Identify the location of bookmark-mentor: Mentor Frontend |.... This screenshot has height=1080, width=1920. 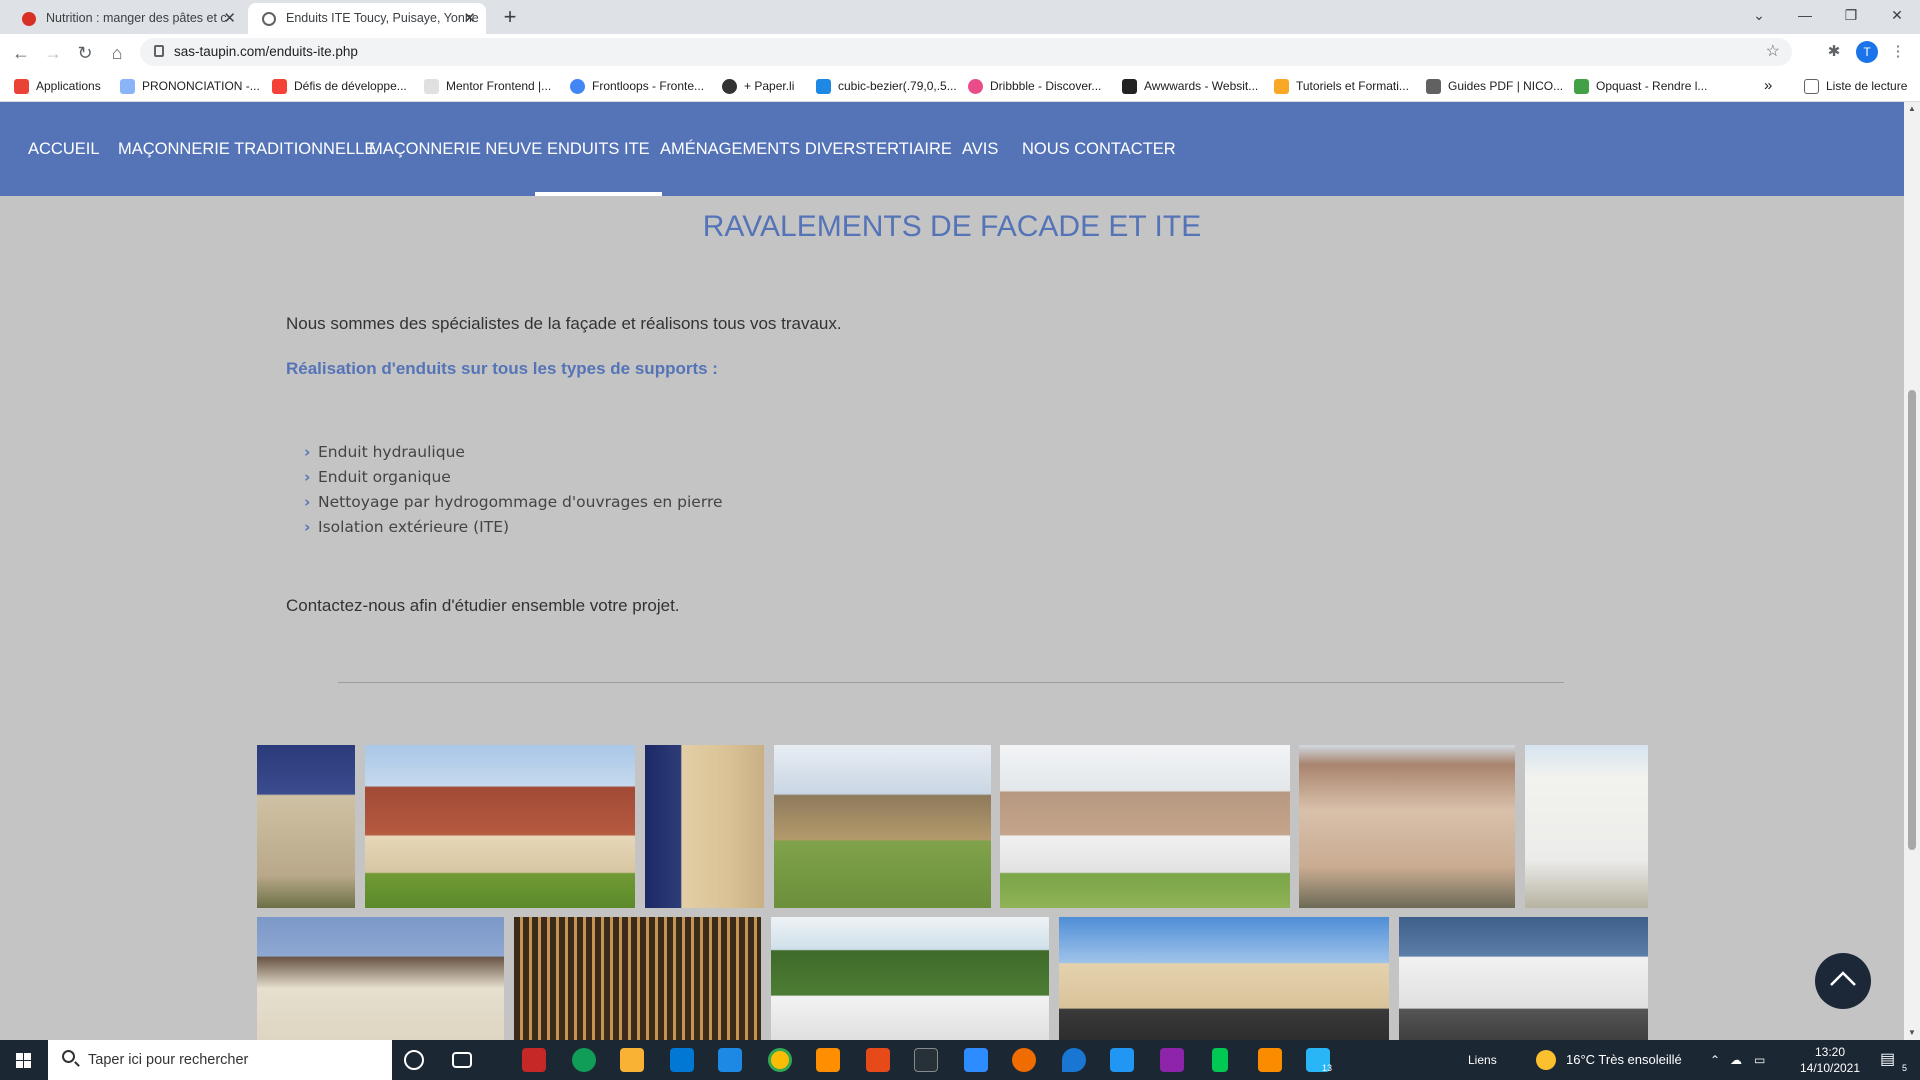
(487, 86).